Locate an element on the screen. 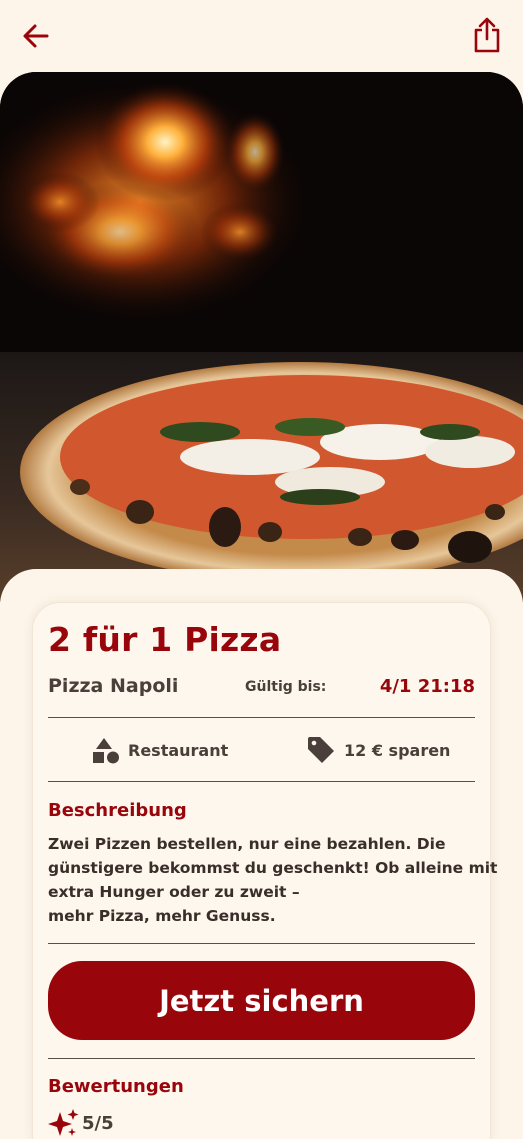 The width and height of the screenshot is (523, 1139). price-tag-icon is located at coordinates (321, 750).